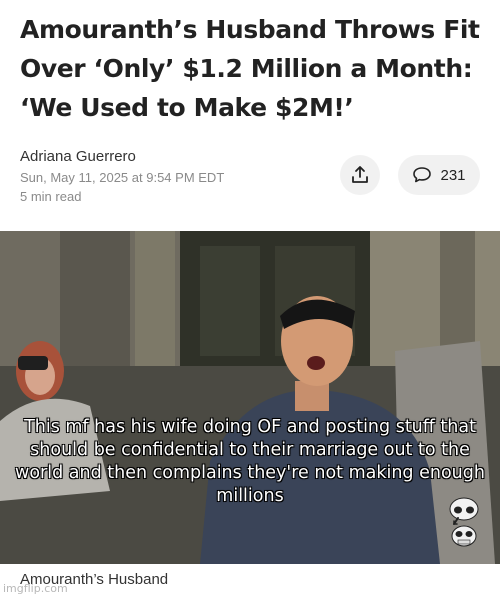  Describe the element at coordinates (464, 522) in the screenshot. I see `skull-emoji` at that location.